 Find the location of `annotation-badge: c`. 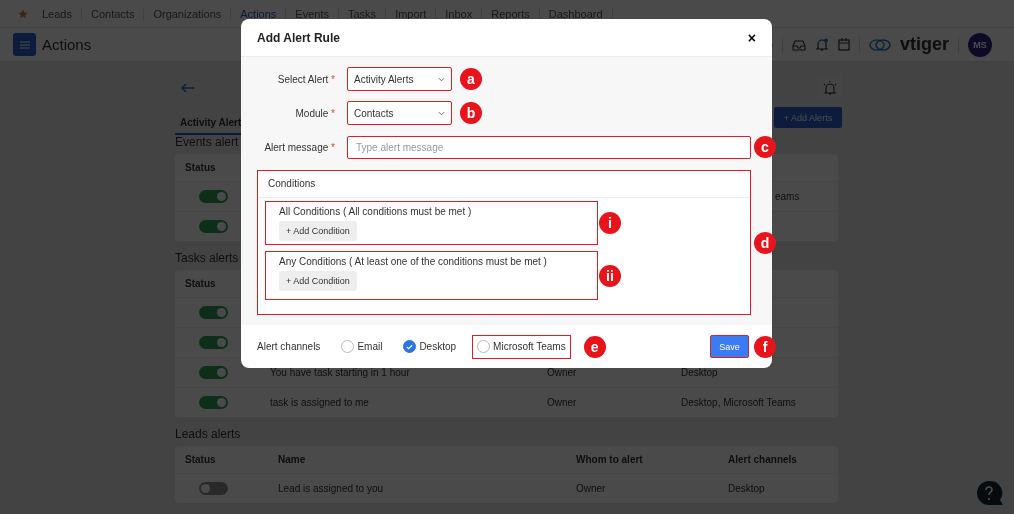

annotation-badge: c is located at coordinates (765, 147).